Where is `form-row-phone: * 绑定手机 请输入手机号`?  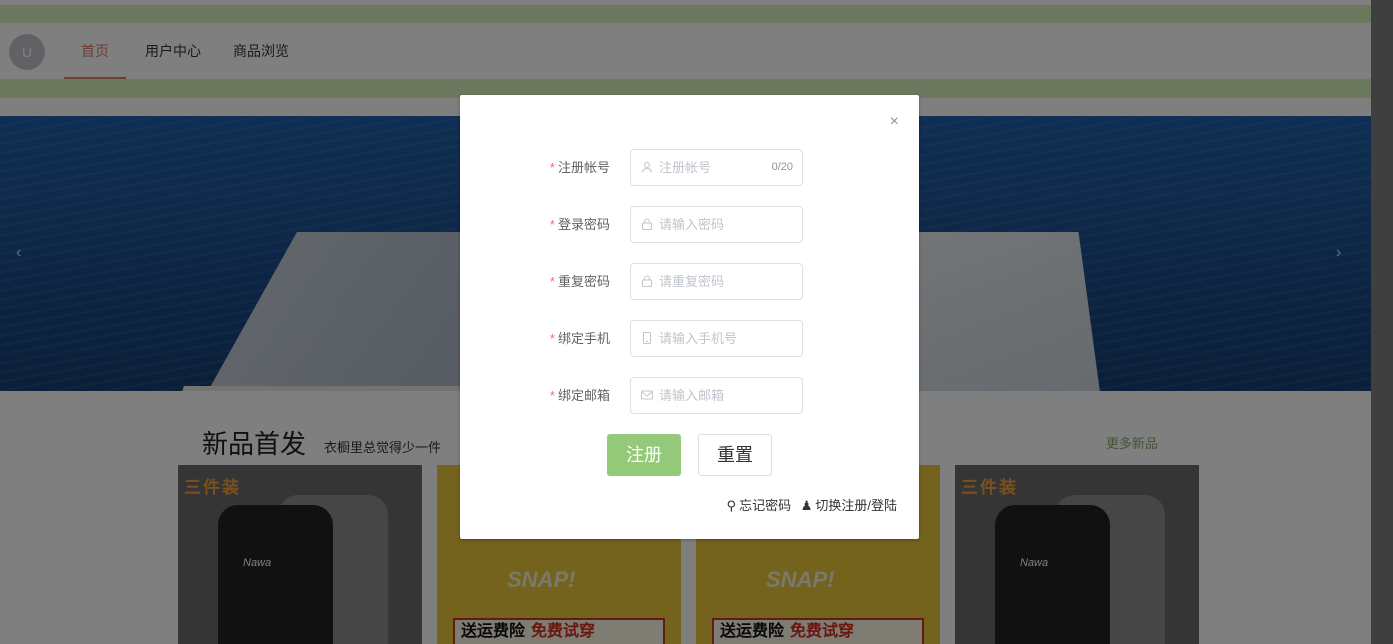 form-row-phone: * 绑定手机 请输入手机号 is located at coordinates (689, 338).